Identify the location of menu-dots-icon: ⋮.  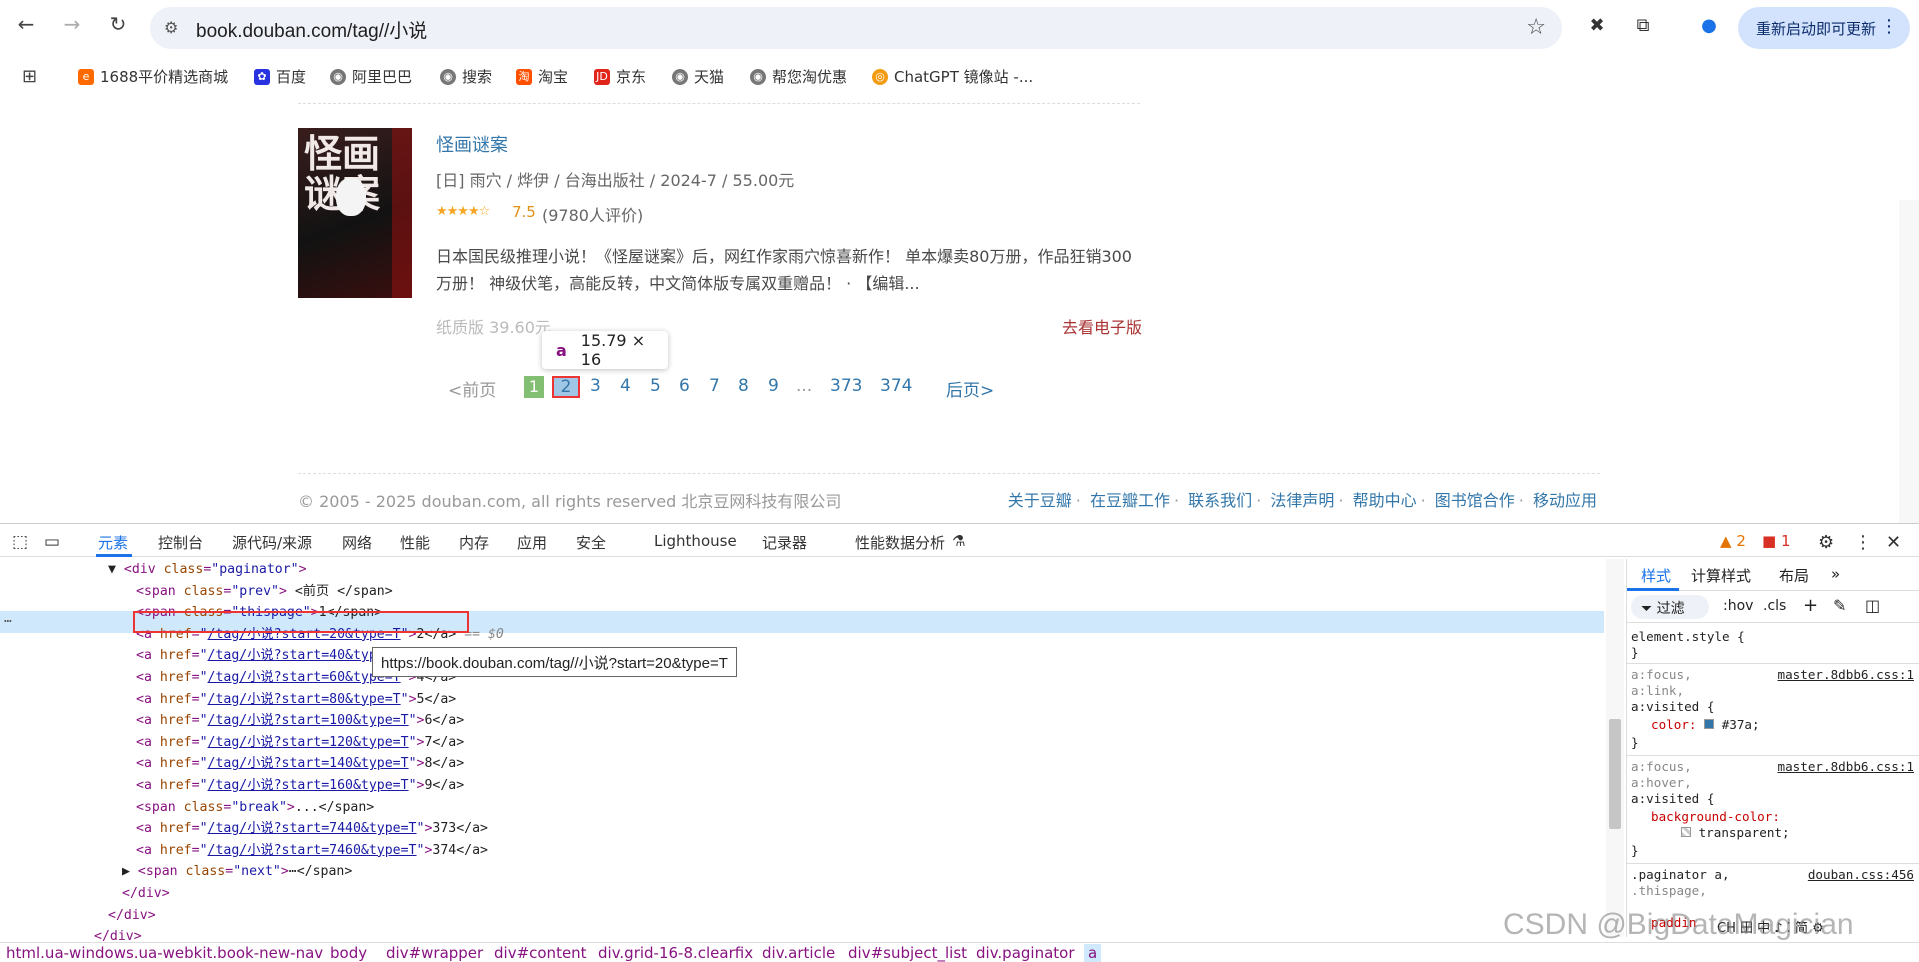
(1889, 26).